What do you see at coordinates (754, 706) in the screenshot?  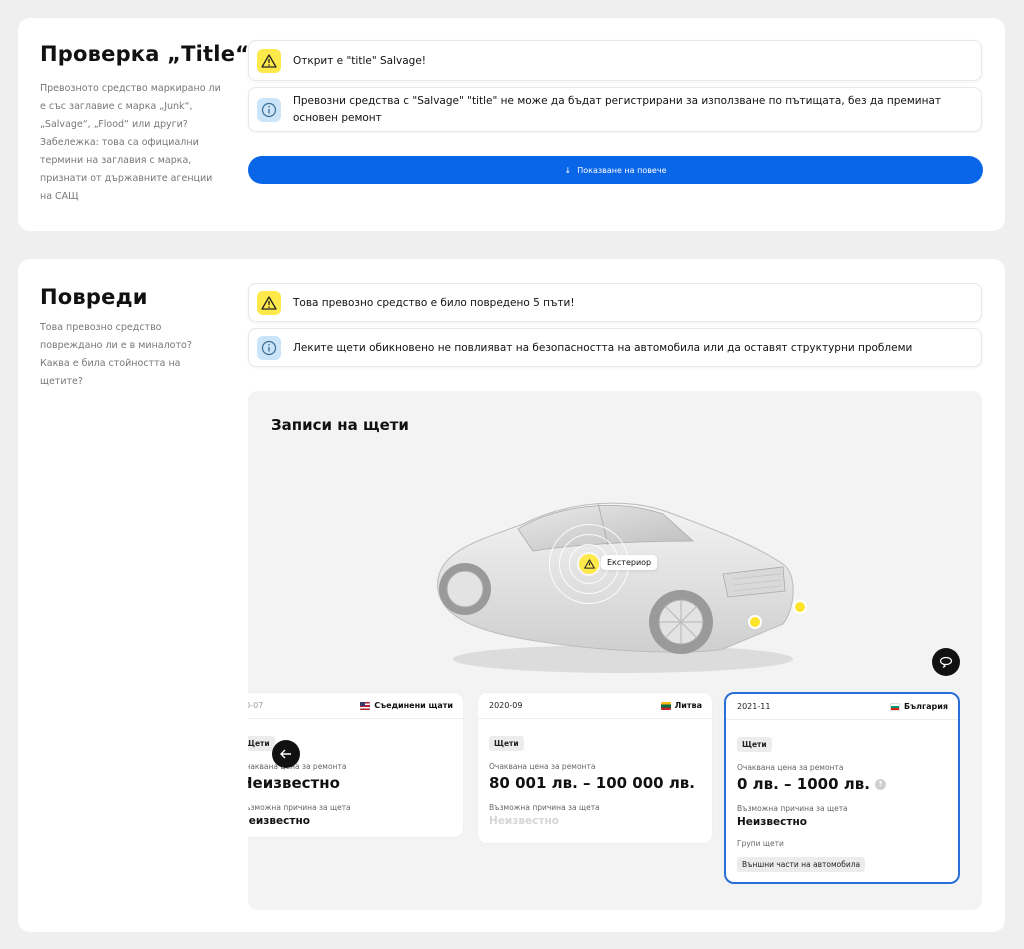 I see `record-date: 2021-11` at bounding box center [754, 706].